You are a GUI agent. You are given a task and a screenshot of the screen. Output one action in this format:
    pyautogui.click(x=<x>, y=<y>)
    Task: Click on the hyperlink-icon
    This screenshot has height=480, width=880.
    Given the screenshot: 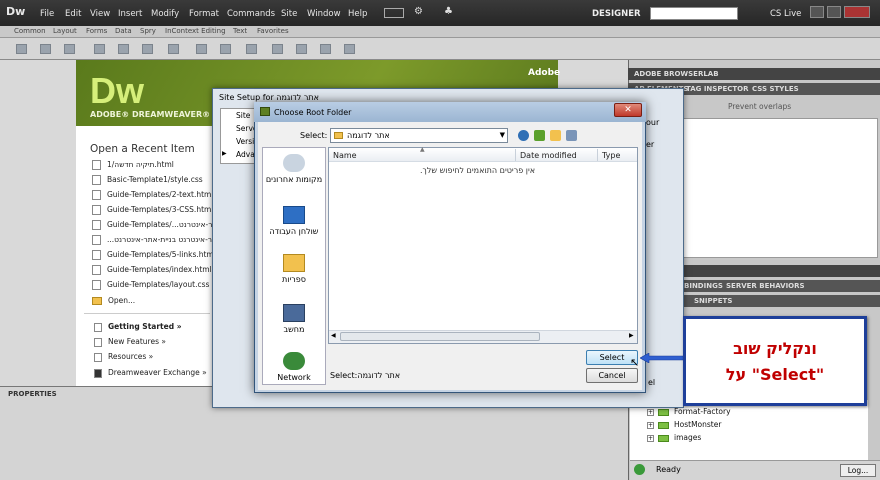 What is the action you would take?
    pyautogui.click(x=21, y=49)
    